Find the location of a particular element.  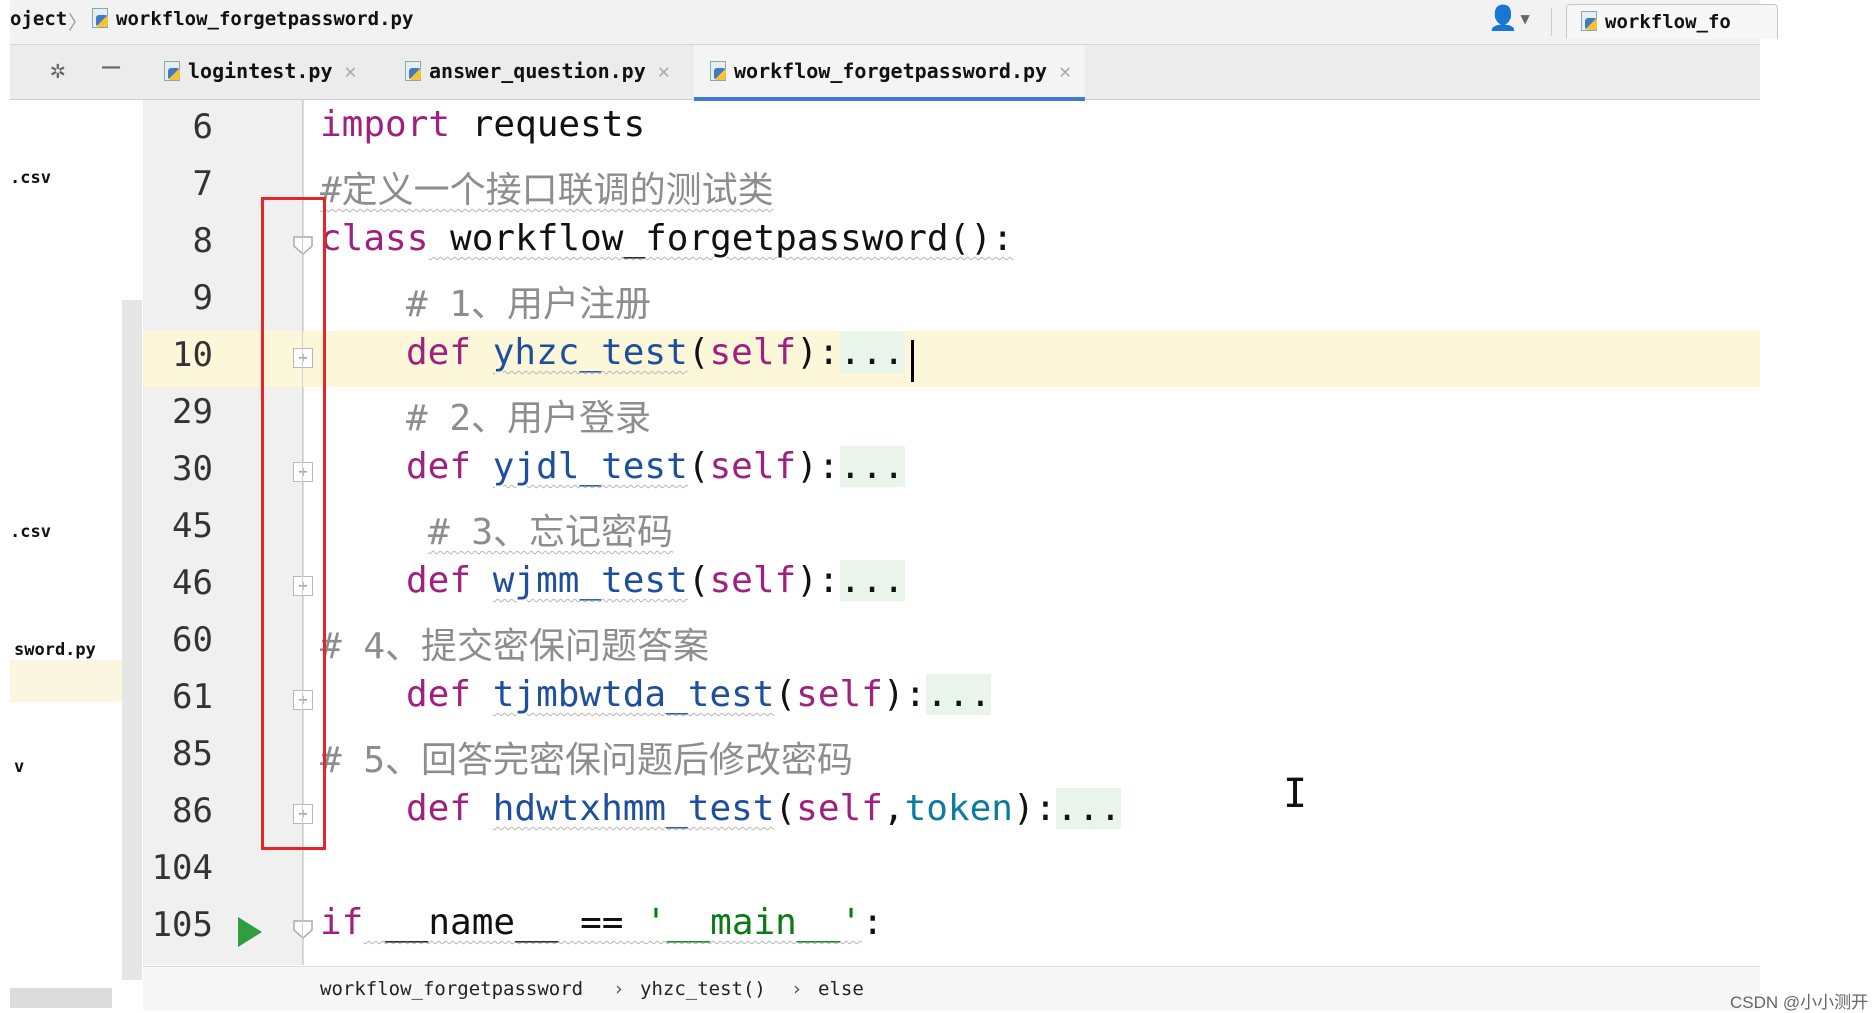

project-item: v is located at coordinates (19, 767).